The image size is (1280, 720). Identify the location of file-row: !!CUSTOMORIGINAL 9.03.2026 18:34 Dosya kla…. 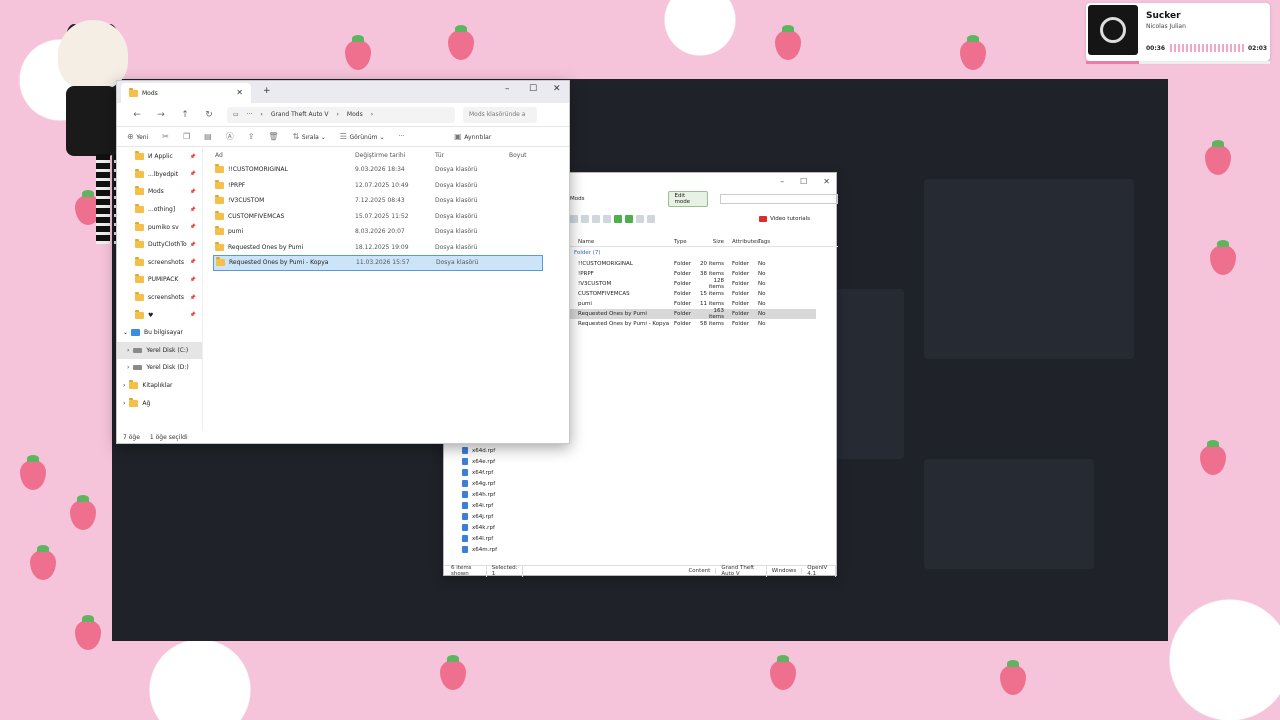
(378, 170).